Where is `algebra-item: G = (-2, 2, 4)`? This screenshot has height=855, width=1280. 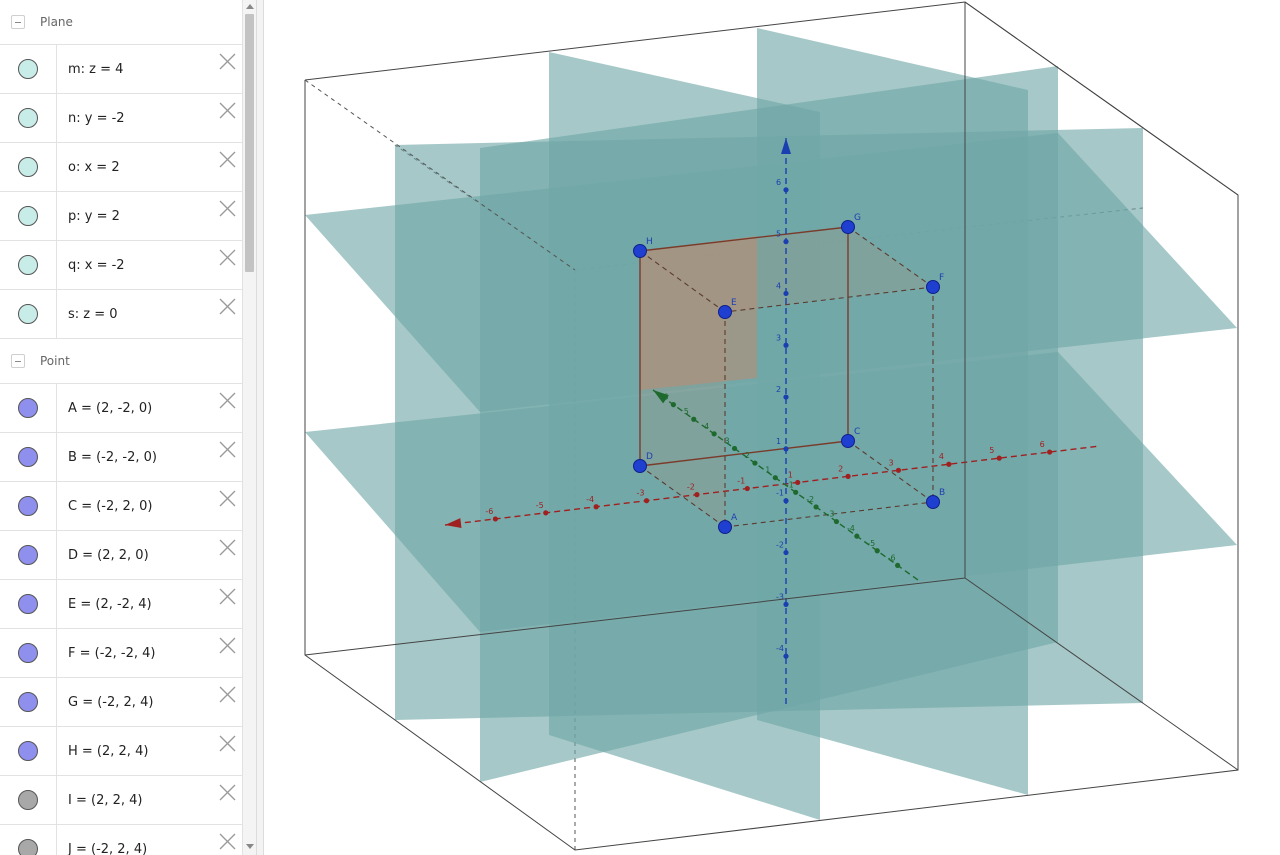
algebra-item: G = (-2, 2, 4) is located at coordinates (121, 702).